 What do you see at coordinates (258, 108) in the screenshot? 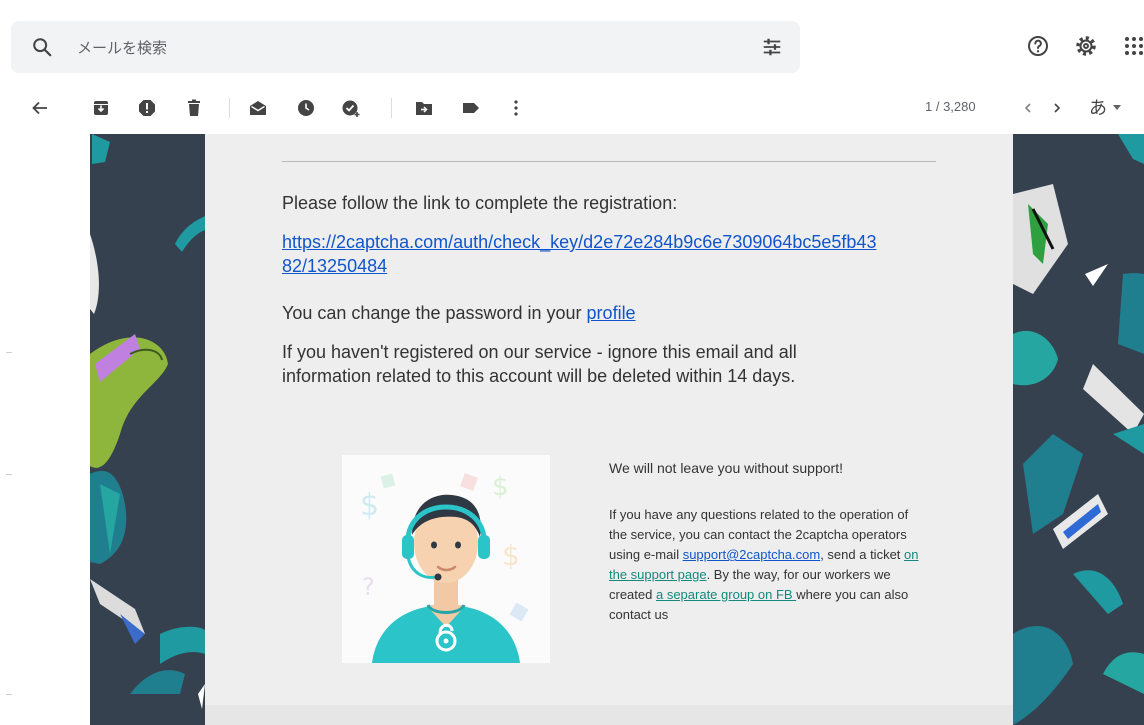
I see `mark-unread-icon` at bounding box center [258, 108].